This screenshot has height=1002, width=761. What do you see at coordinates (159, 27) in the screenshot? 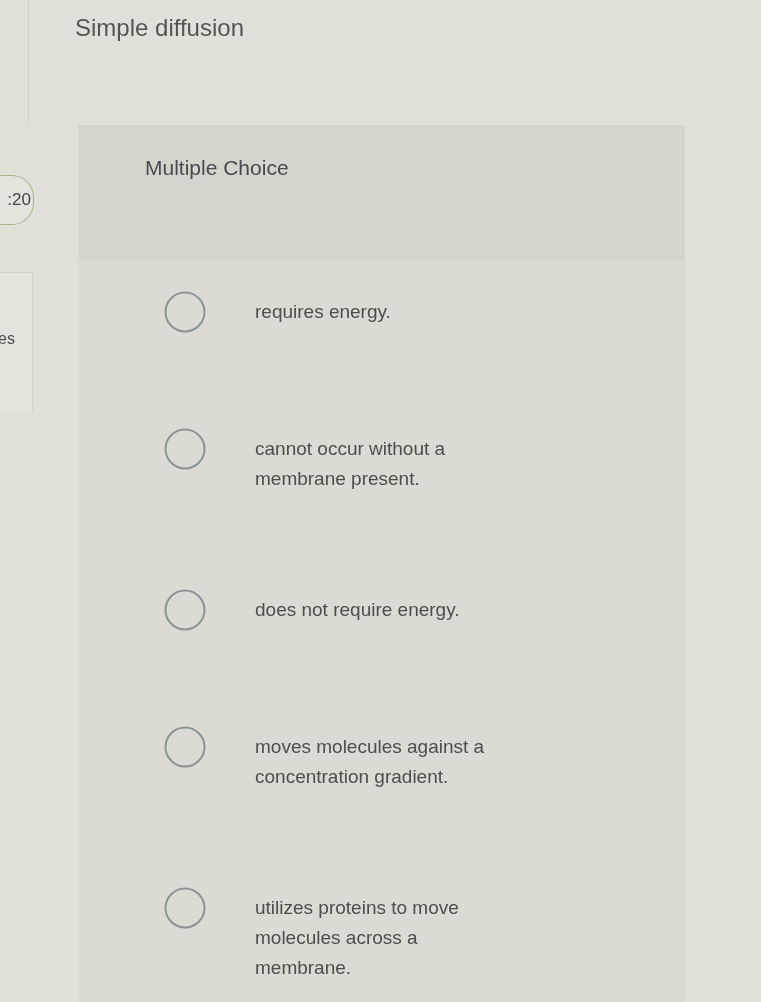
I see `question-title: Simple diffusion` at bounding box center [159, 27].